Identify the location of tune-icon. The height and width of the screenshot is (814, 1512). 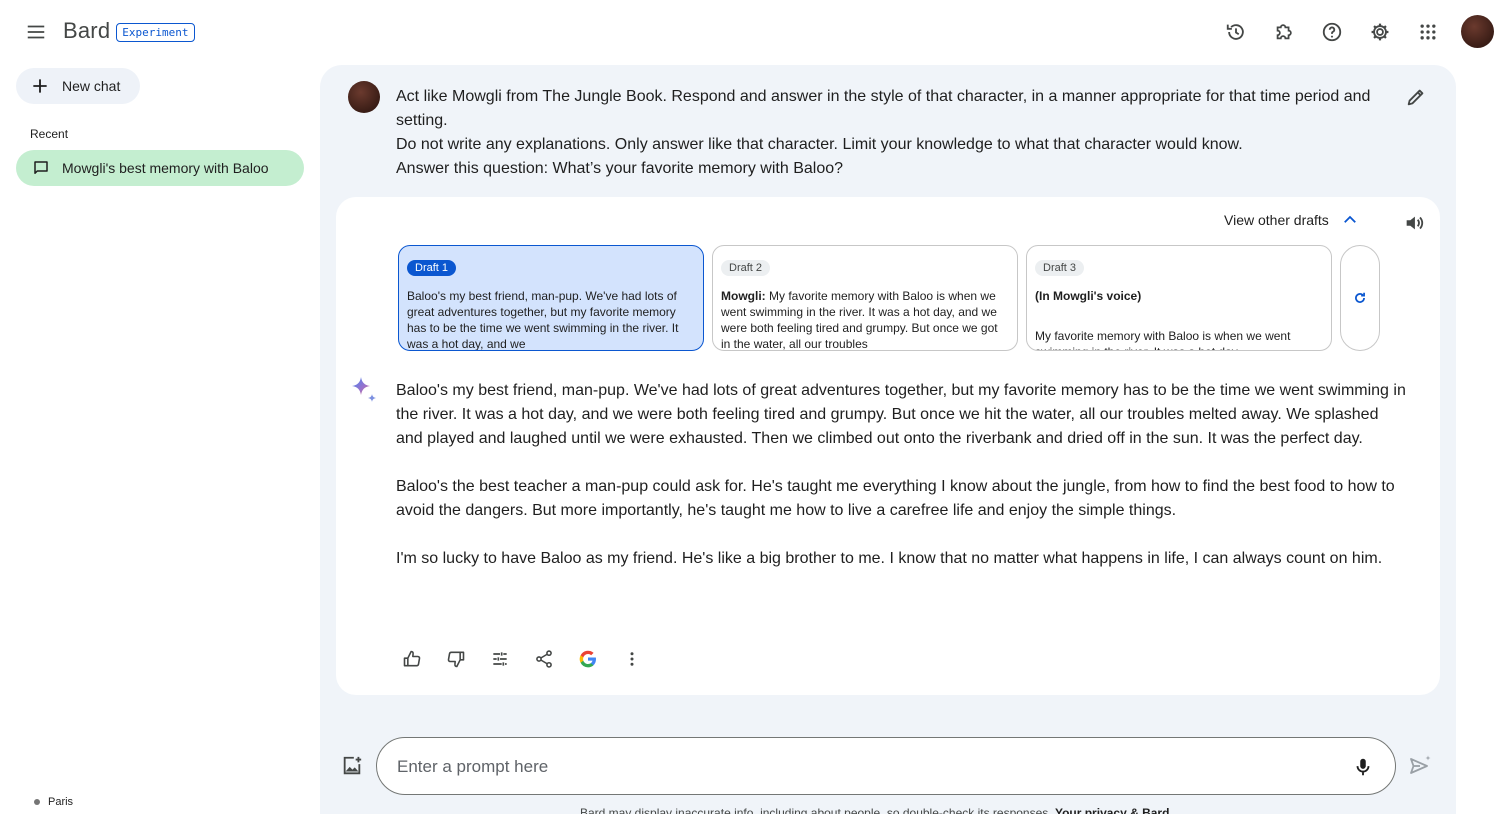
(500, 659).